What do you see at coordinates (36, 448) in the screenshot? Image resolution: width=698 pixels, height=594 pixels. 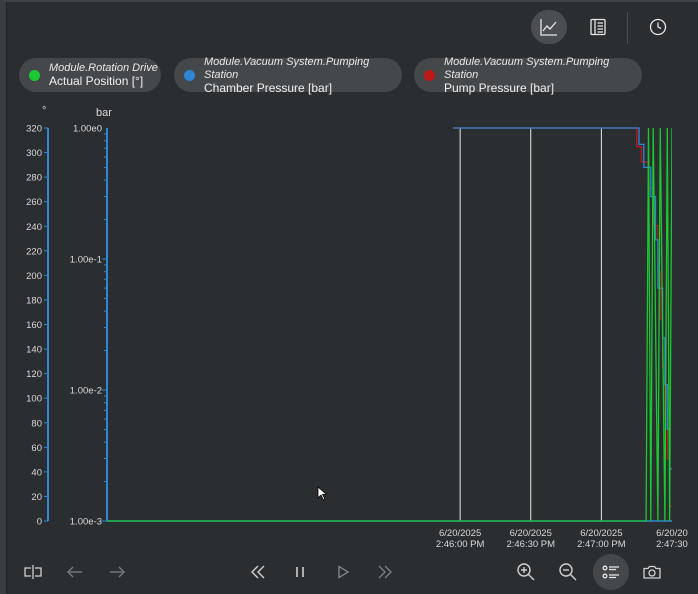 I see `left-axis-tick-label: 60` at bounding box center [36, 448].